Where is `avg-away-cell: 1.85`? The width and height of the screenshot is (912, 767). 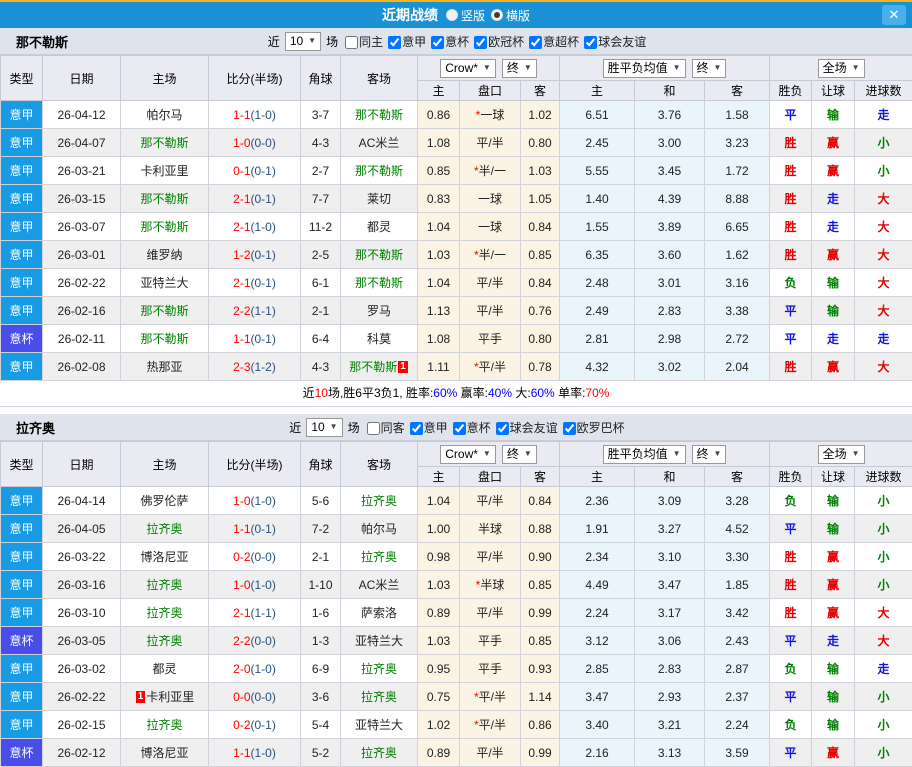 avg-away-cell: 1.85 is located at coordinates (737, 585).